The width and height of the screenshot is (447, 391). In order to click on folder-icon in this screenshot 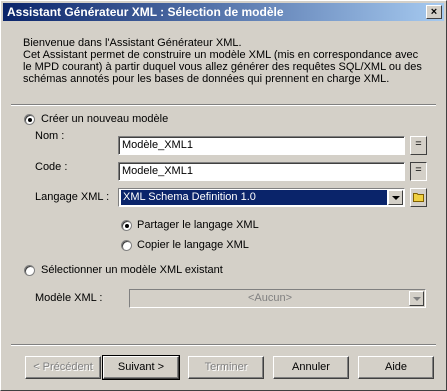, I will do `click(418, 197)`.